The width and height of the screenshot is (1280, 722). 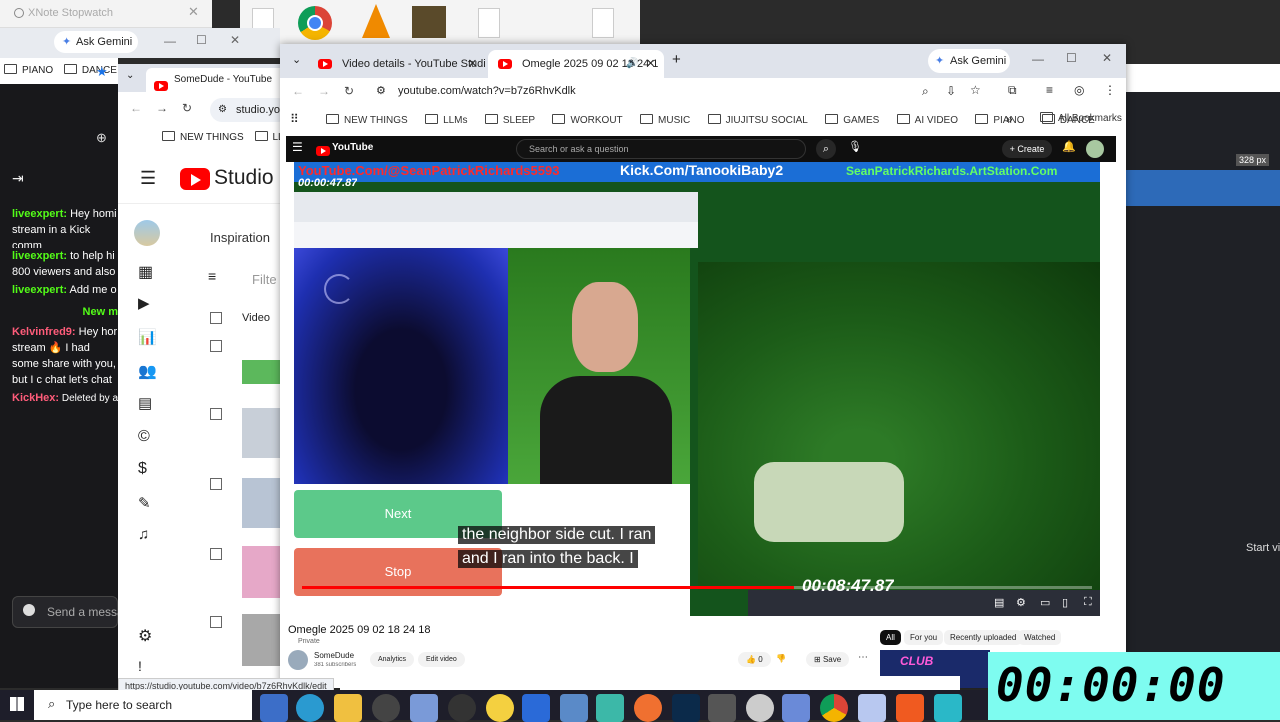 What do you see at coordinates (18, 178) in the screenshot?
I see `collapse-chat-icon: ⇥` at bounding box center [18, 178].